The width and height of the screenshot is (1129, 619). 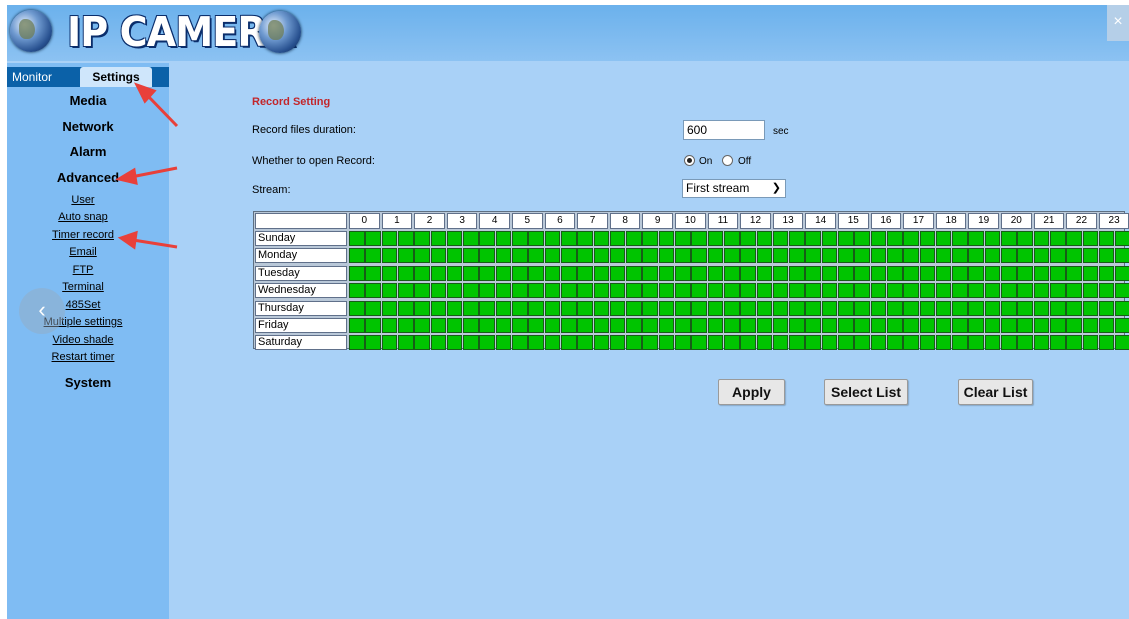 I want to click on record-on-radio, so click(x=689, y=160).